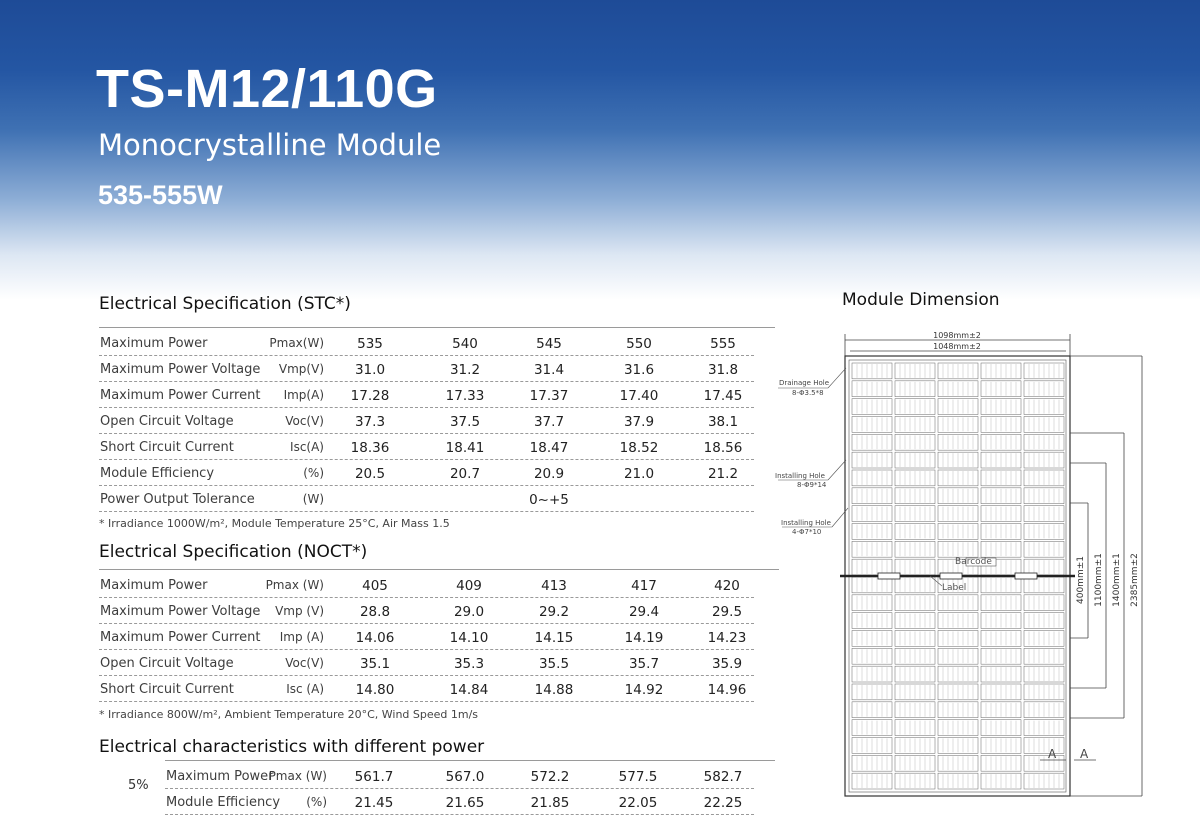  I want to click on value-cell-col-1: 20.5, so click(370, 474).